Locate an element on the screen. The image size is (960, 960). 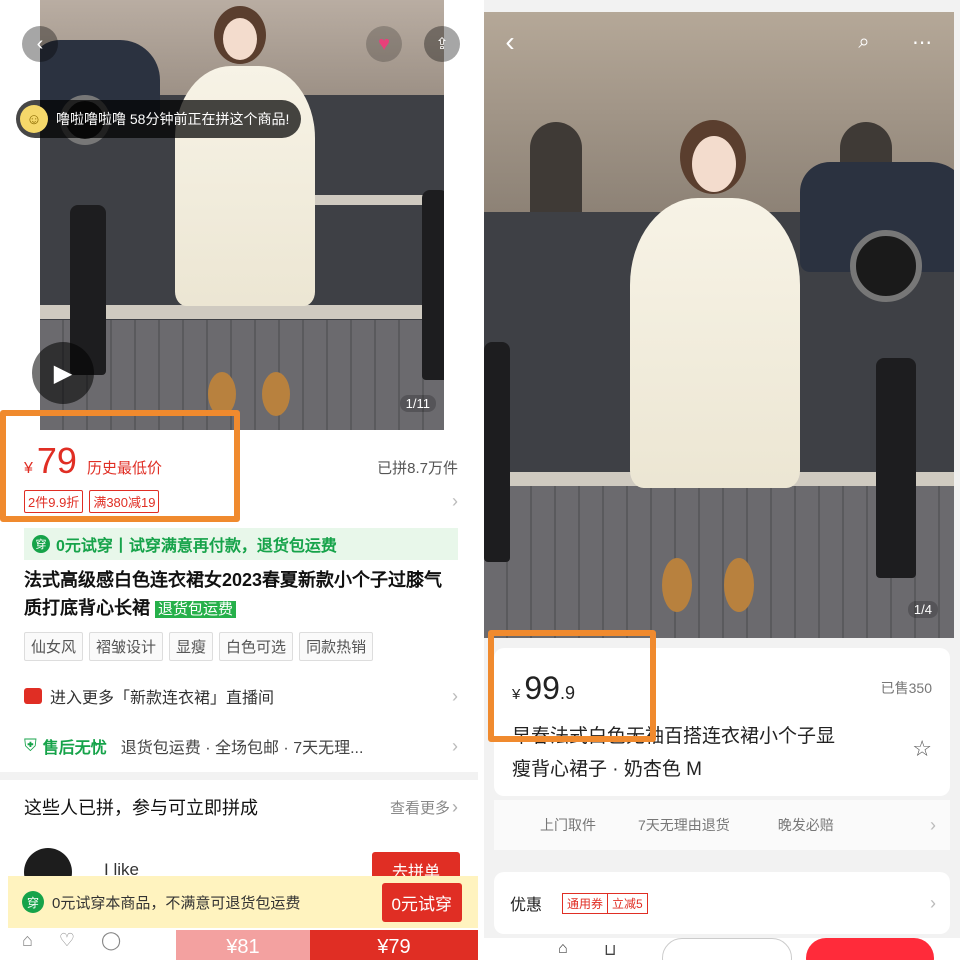
group-section-header: 这些人已拼，参与可立即拼成 查看更多 › is located at coordinates (241, 807).